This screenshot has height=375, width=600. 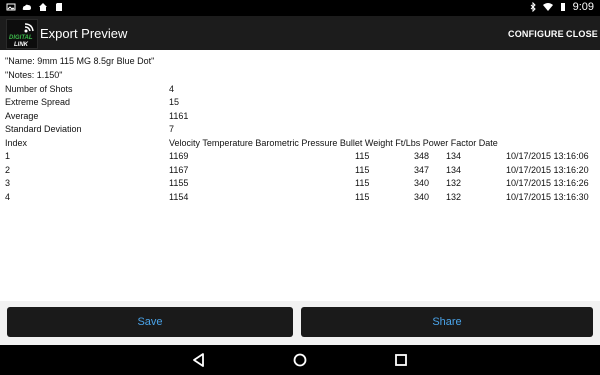 I want to click on bluetooth-icon, so click(x=533, y=7).